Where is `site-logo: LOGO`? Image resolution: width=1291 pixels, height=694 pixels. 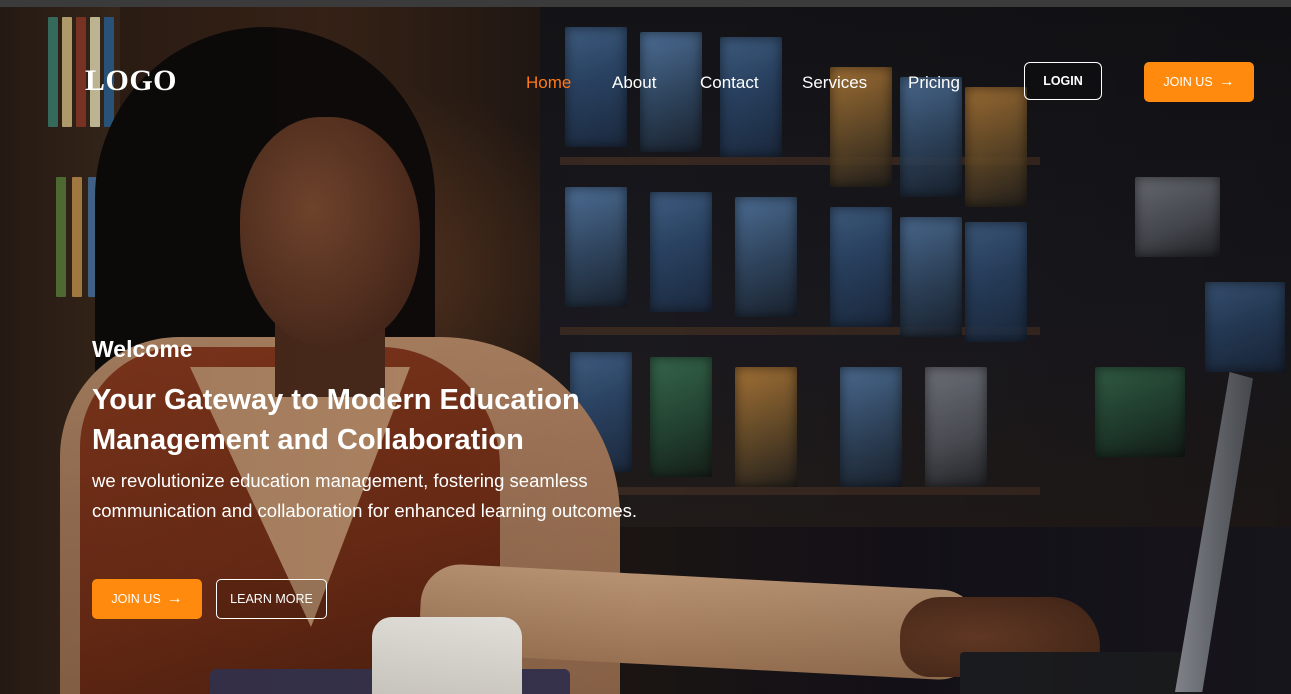 site-logo: LOGO is located at coordinates (131, 81).